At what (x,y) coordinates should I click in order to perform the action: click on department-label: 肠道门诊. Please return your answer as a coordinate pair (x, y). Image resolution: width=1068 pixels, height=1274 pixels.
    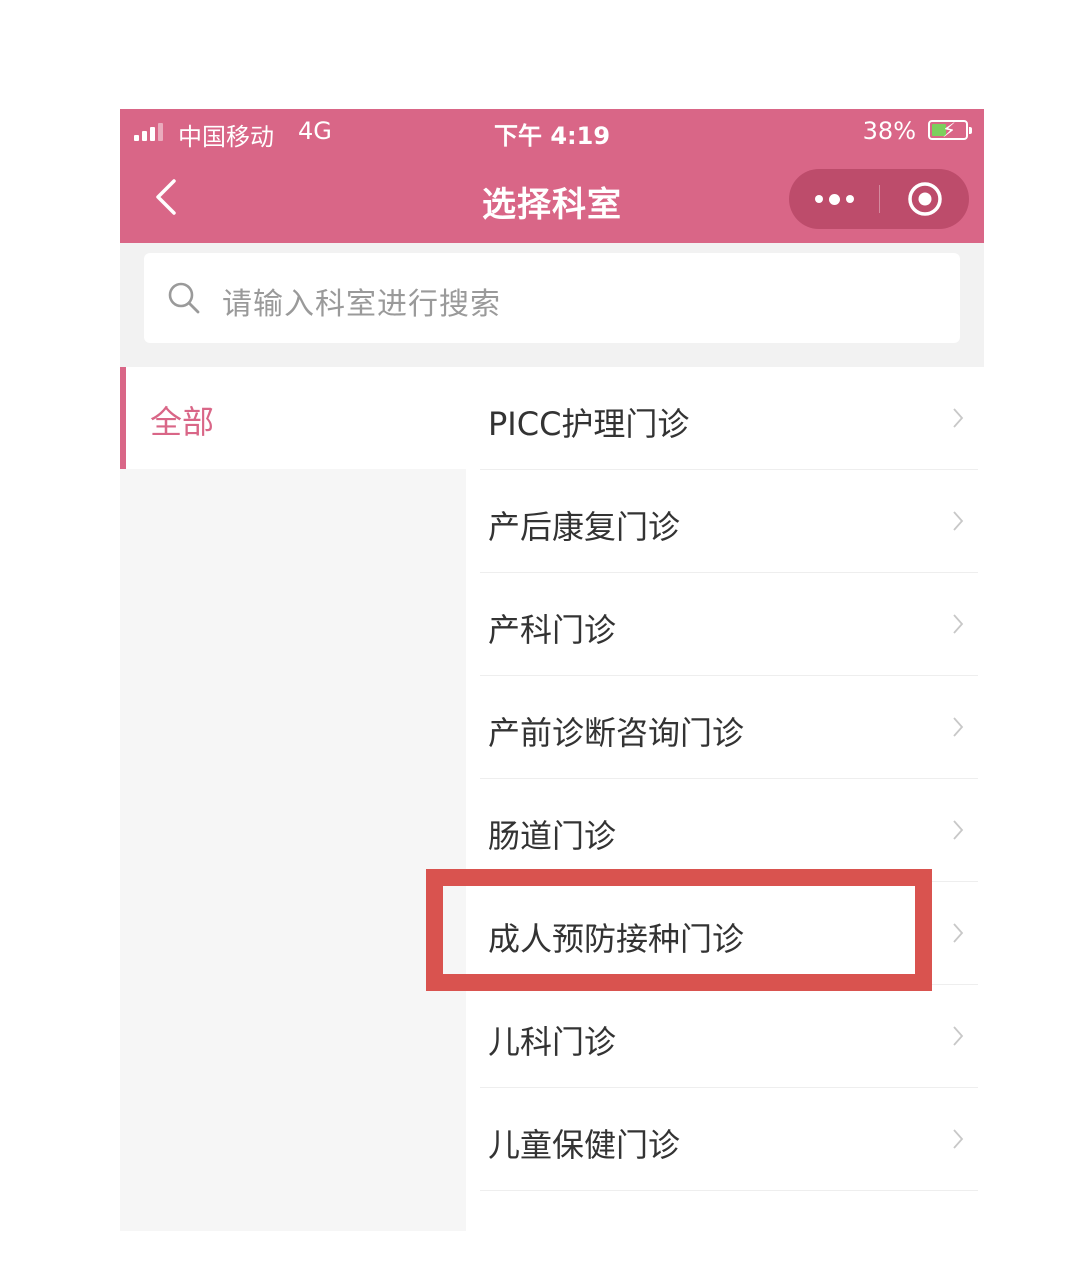
    Looking at the image, I should click on (552, 836).